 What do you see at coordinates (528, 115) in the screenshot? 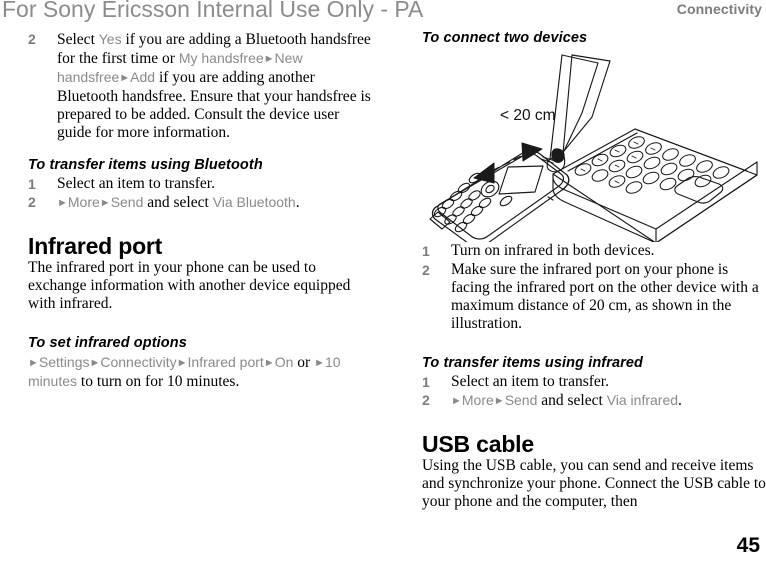
I see `distance-label: < 20 cm` at bounding box center [528, 115].